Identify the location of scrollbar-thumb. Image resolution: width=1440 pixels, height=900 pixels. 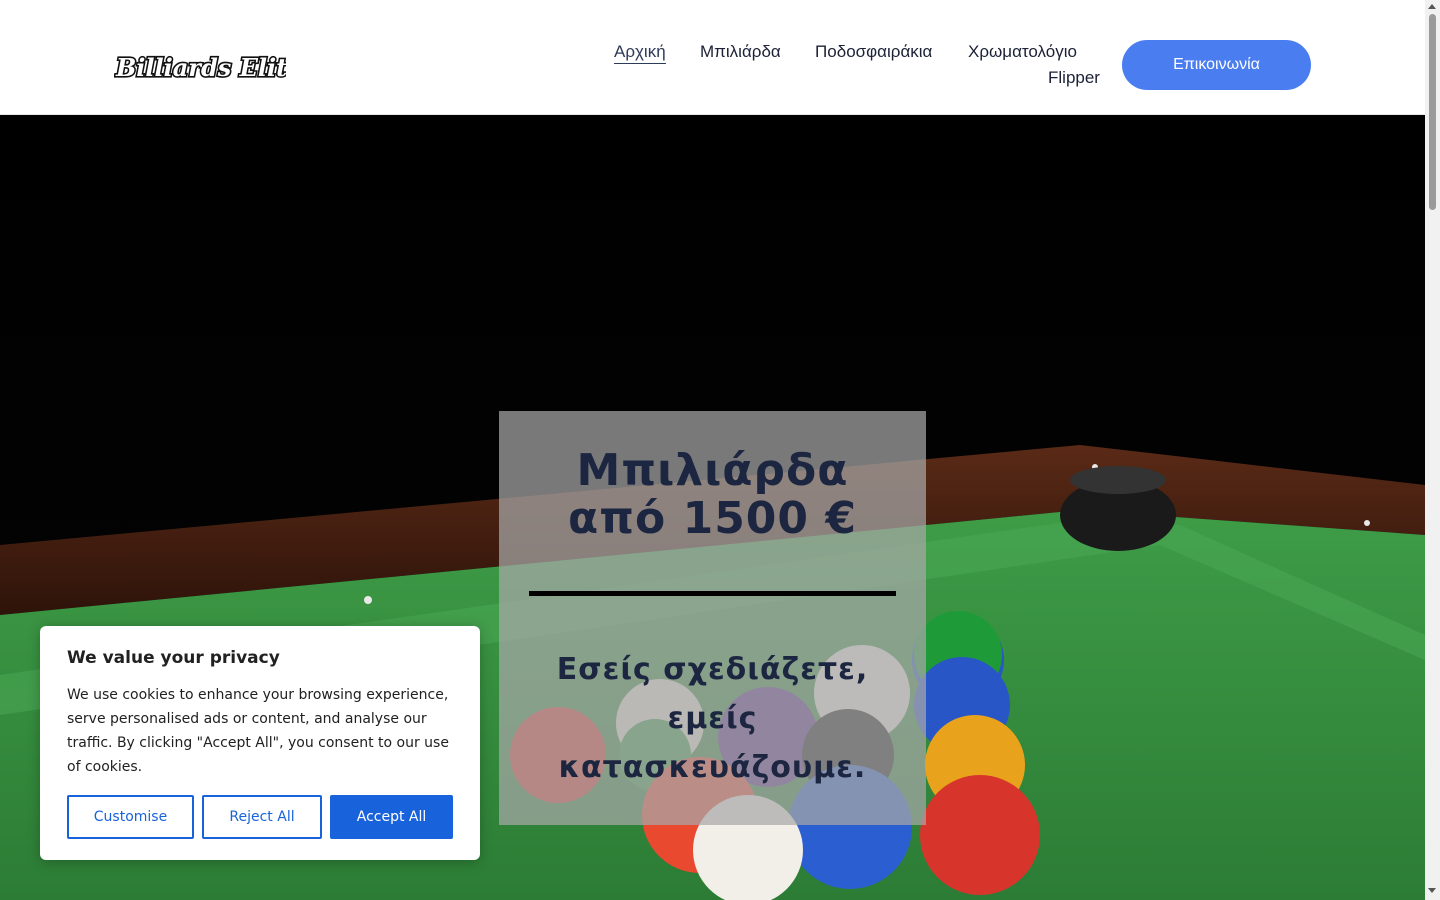
(1432, 112).